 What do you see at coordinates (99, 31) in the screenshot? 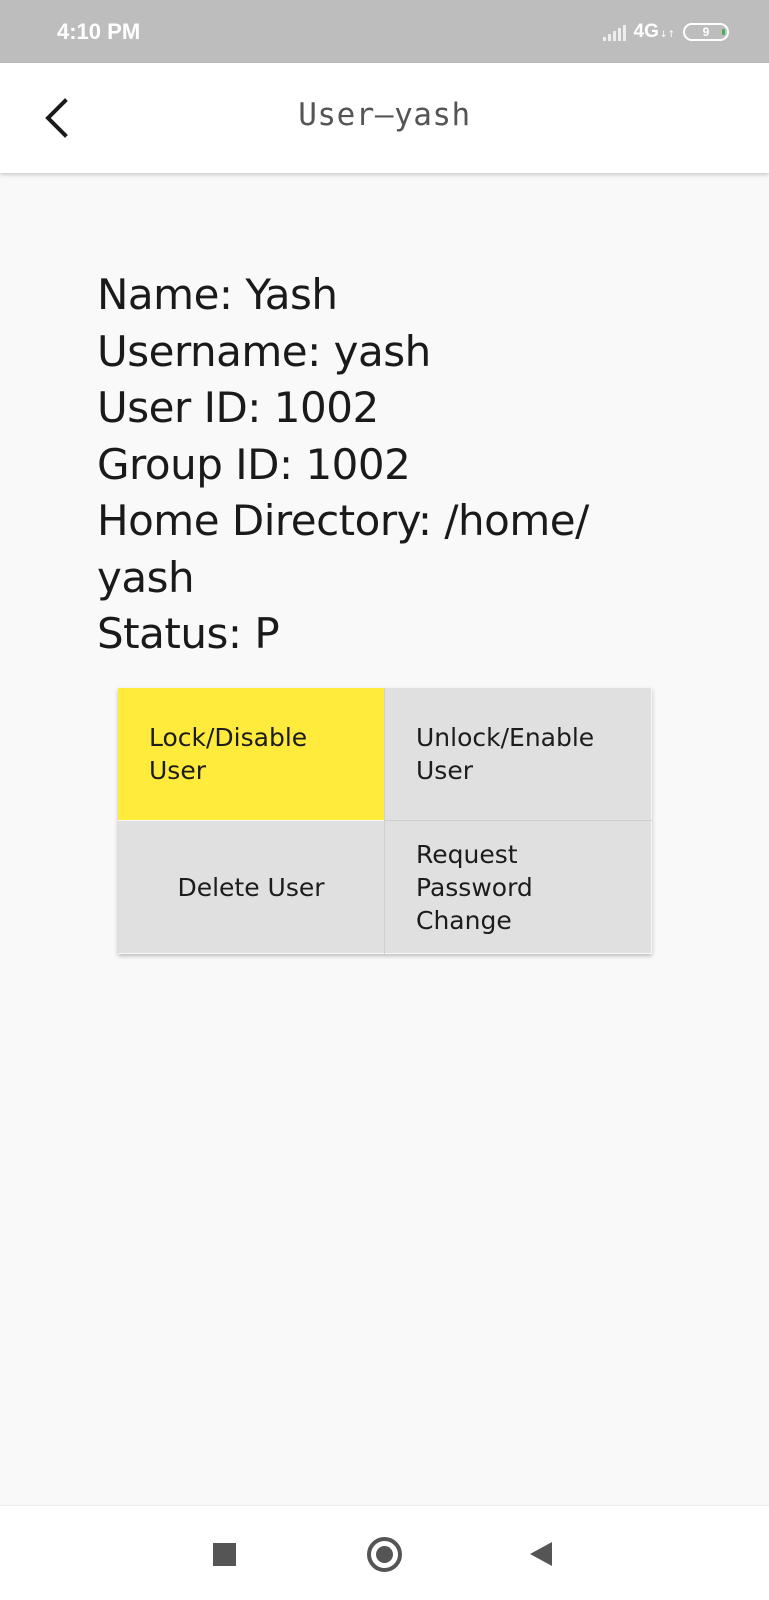
I see `status-time: 4:10 PM` at bounding box center [99, 31].